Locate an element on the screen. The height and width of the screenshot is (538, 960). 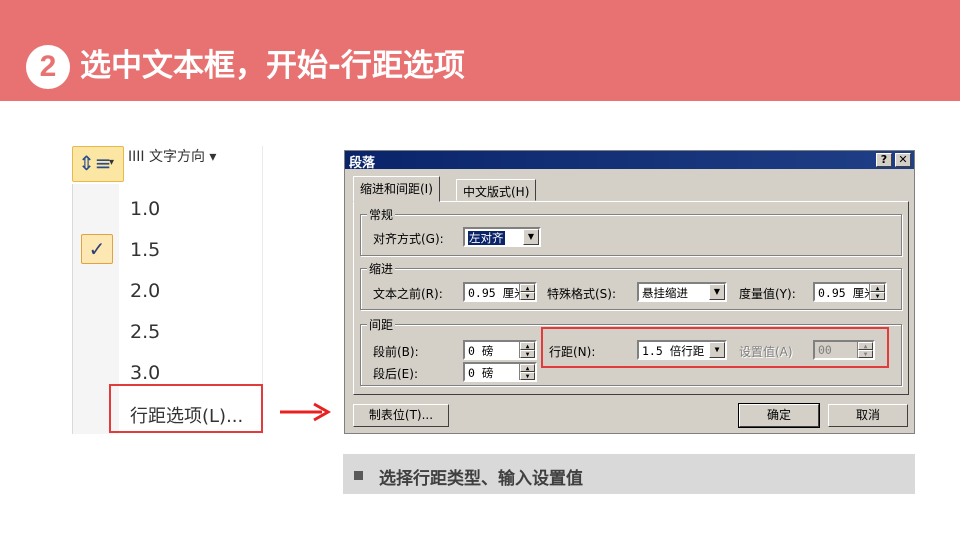
highlight-box-options is located at coordinates (186, 408).